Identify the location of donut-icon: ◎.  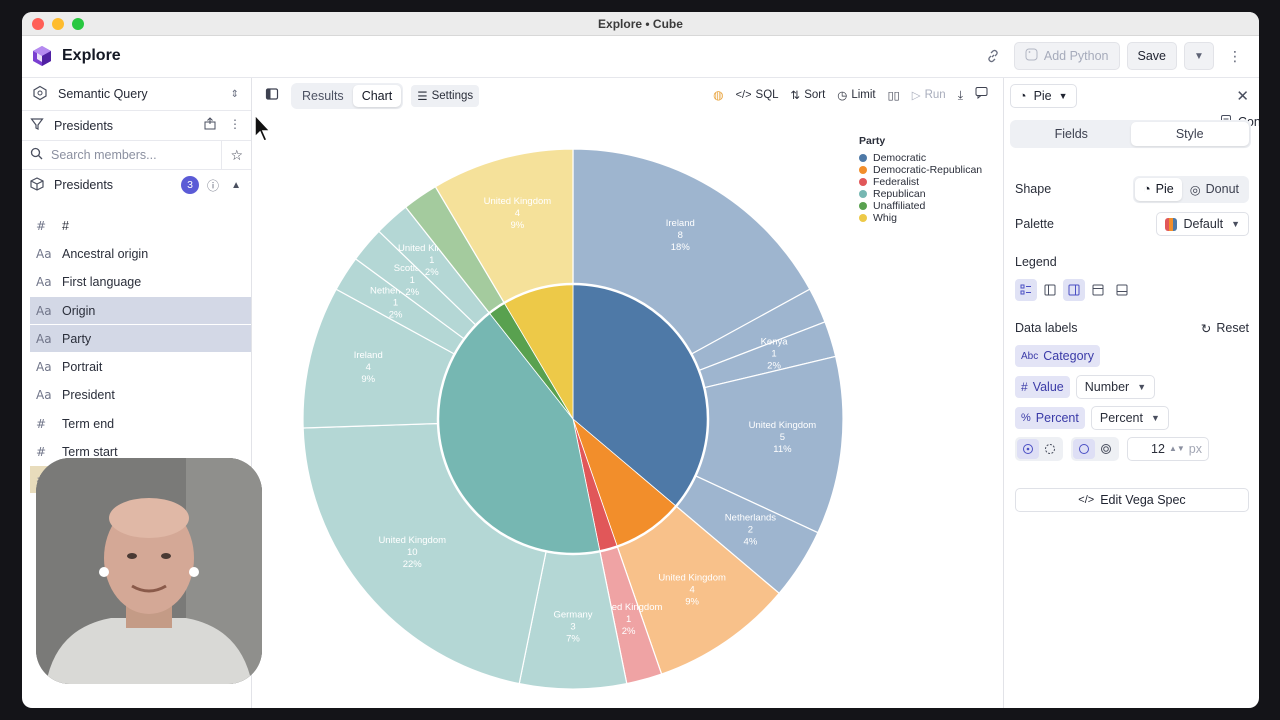
(1195, 189).